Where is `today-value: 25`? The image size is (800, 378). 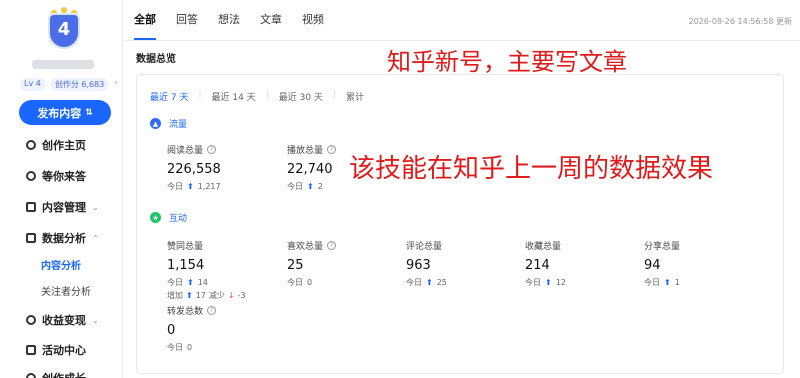
today-value: 25 is located at coordinates (441, 282).